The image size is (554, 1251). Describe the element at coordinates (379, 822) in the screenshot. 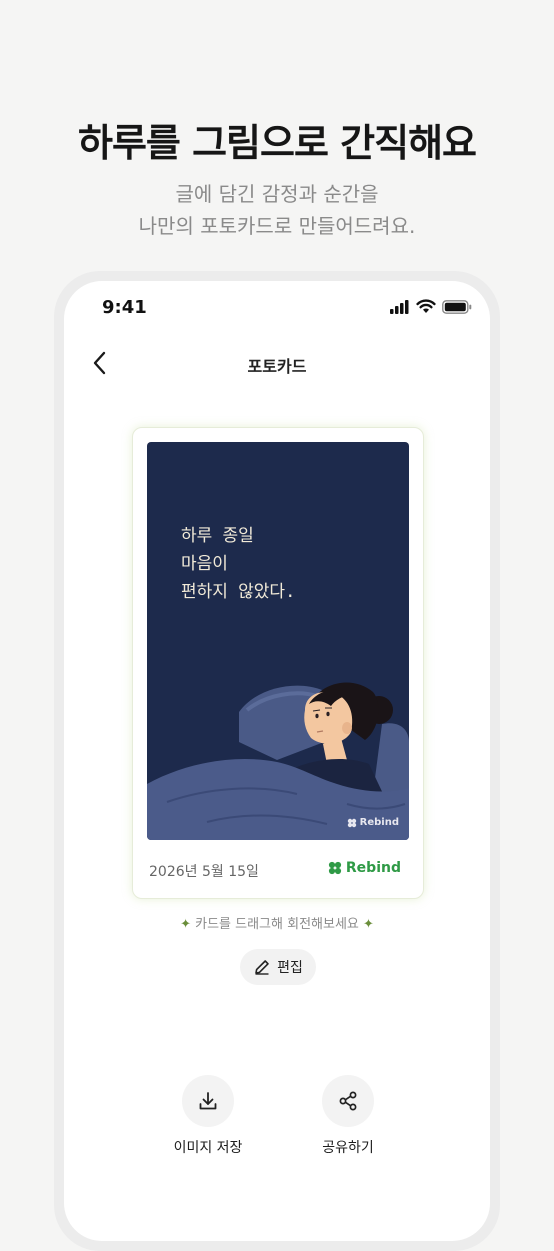

I see `watermark-text: Rebind` at that location.